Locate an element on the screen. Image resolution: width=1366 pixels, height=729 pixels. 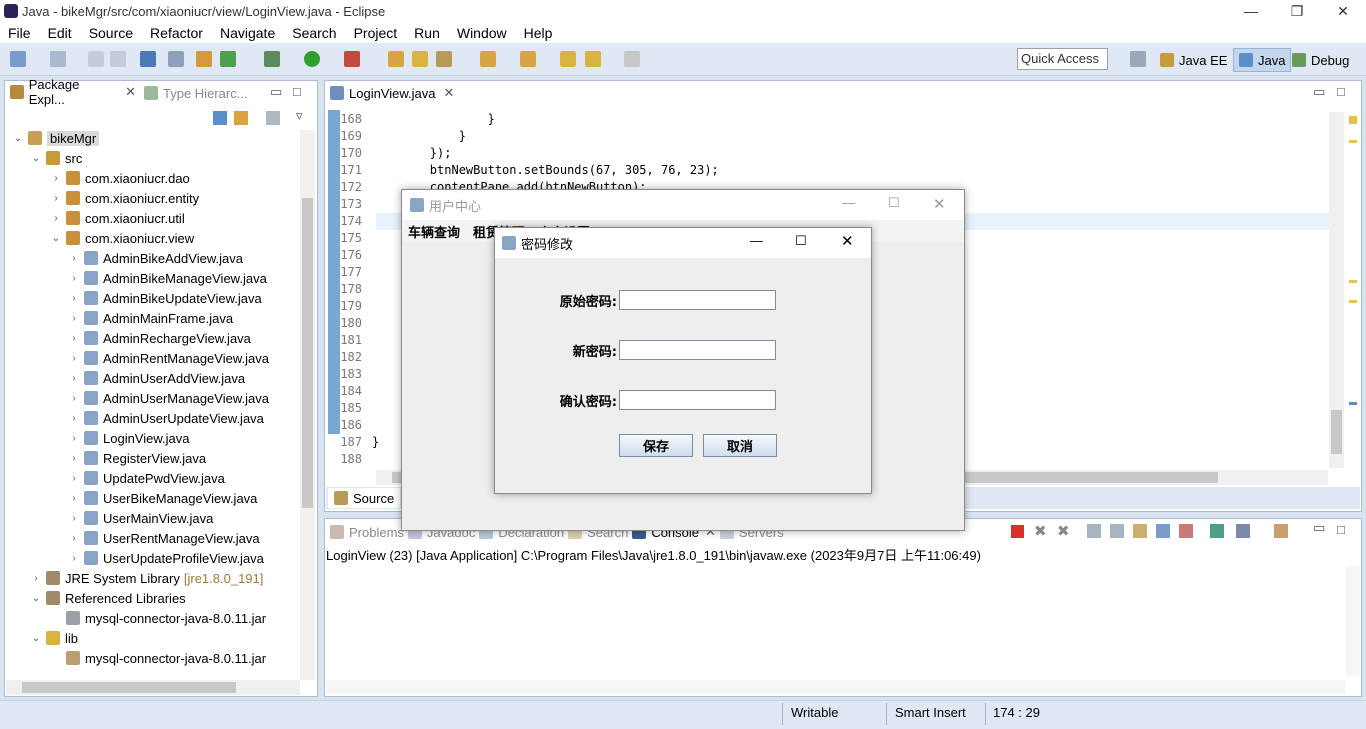
minimize-editor-icon: ▭ is located at coordinates (1319, 92).